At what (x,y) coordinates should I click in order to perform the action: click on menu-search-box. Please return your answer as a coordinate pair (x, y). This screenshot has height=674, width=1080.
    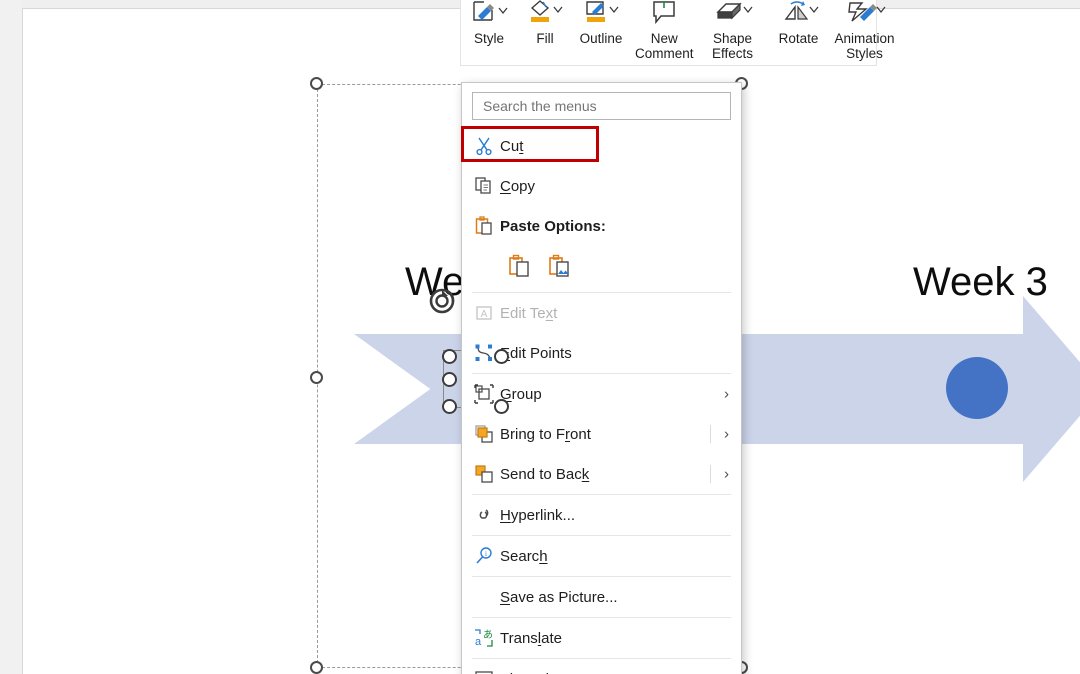
    Looking at the image, I should click on (601, 106).